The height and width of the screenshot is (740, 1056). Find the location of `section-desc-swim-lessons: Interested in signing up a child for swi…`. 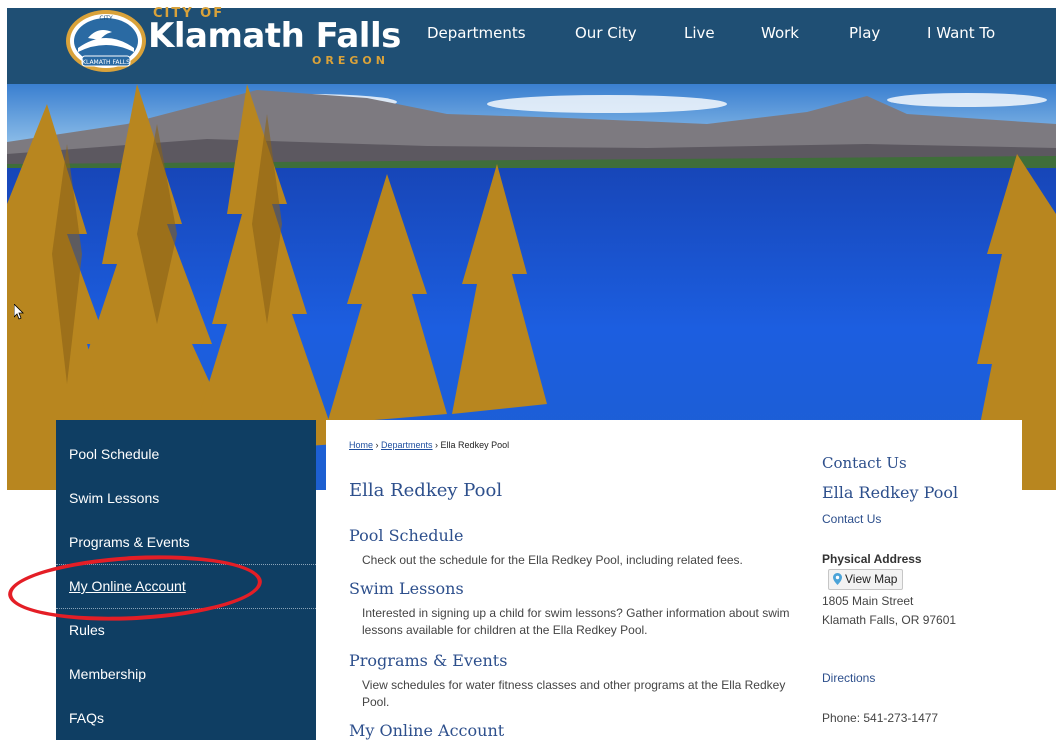

section-desc-swim-lessons: Interested in signing up a child for swi… is located at coordinates (576, 621).